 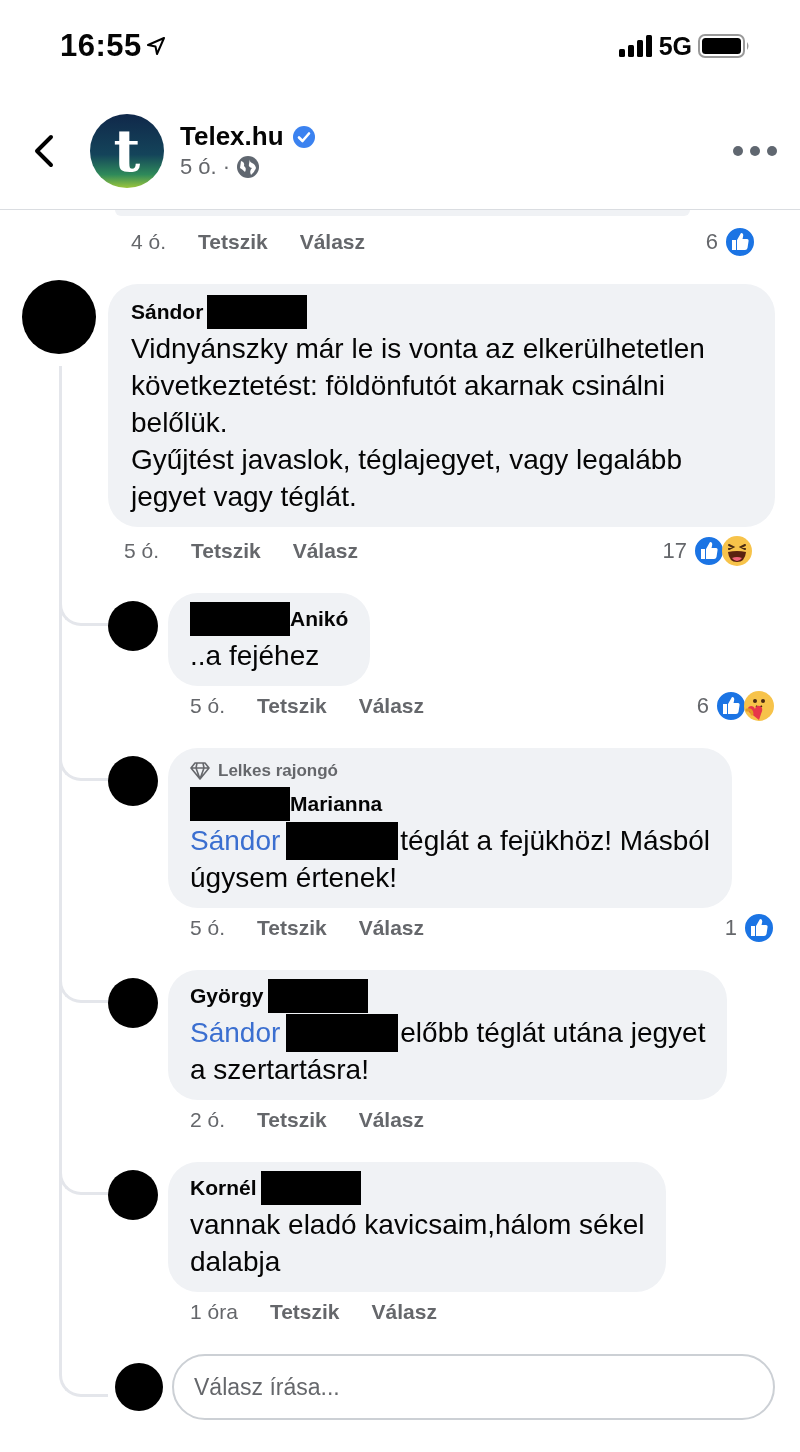 I want to click on globe-icon, so click(x=248, y=167).